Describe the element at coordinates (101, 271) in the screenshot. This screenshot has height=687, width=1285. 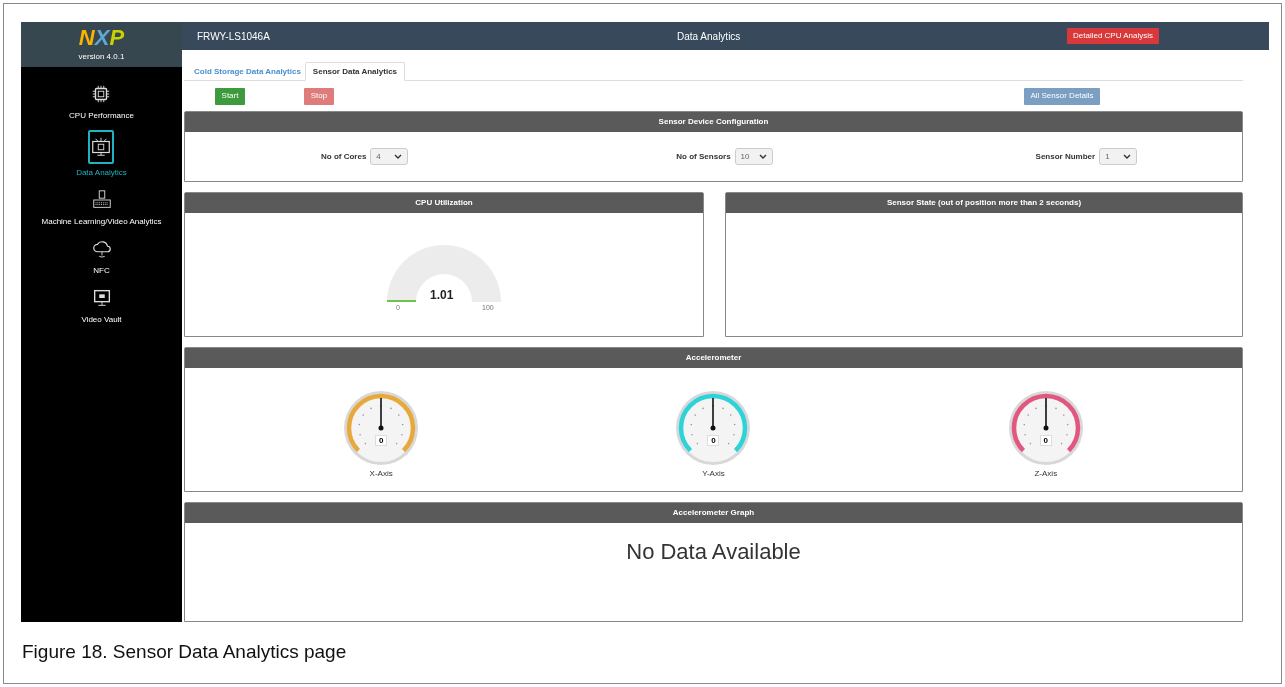
I see `sidebar-item-label: NFC` at that location.